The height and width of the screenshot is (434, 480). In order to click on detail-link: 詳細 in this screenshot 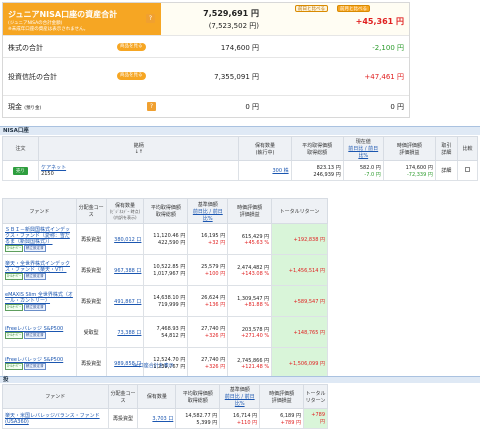, I will do `click(446, 171)`.